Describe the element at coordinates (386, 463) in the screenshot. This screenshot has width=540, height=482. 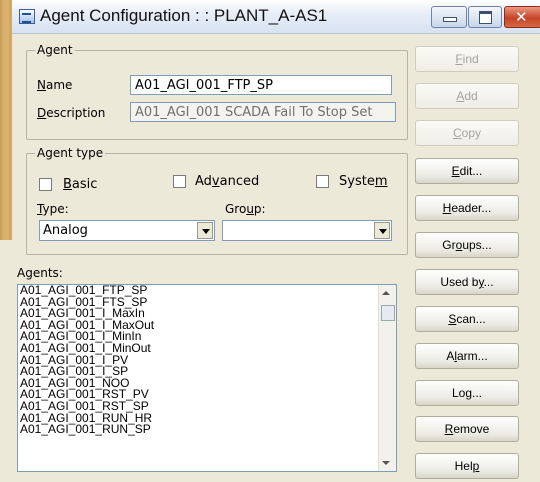
I see `scroll-down-icon` at that location.